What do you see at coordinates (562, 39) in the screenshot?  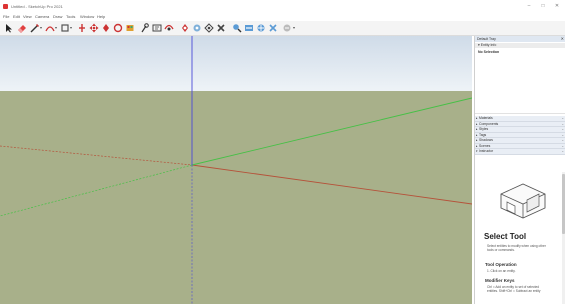 I see `tray-close-icon: ✕` at bounding box center [562, 39].